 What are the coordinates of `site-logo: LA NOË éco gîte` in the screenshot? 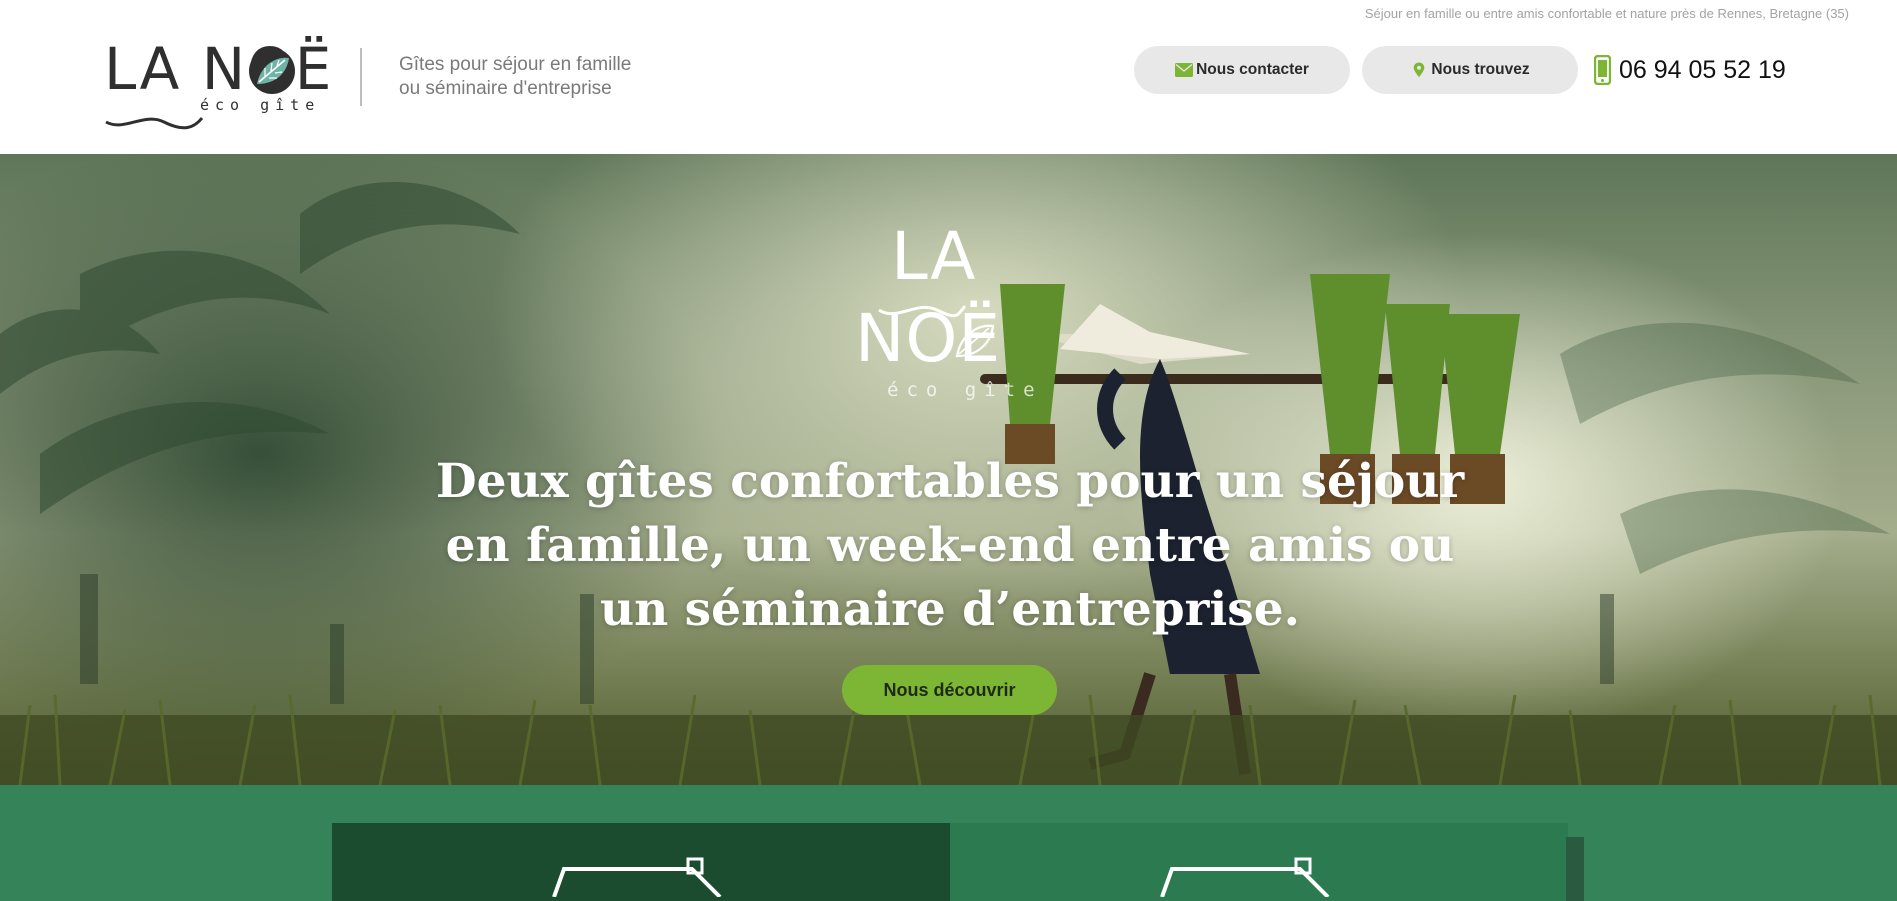 It's located at (217, 85).